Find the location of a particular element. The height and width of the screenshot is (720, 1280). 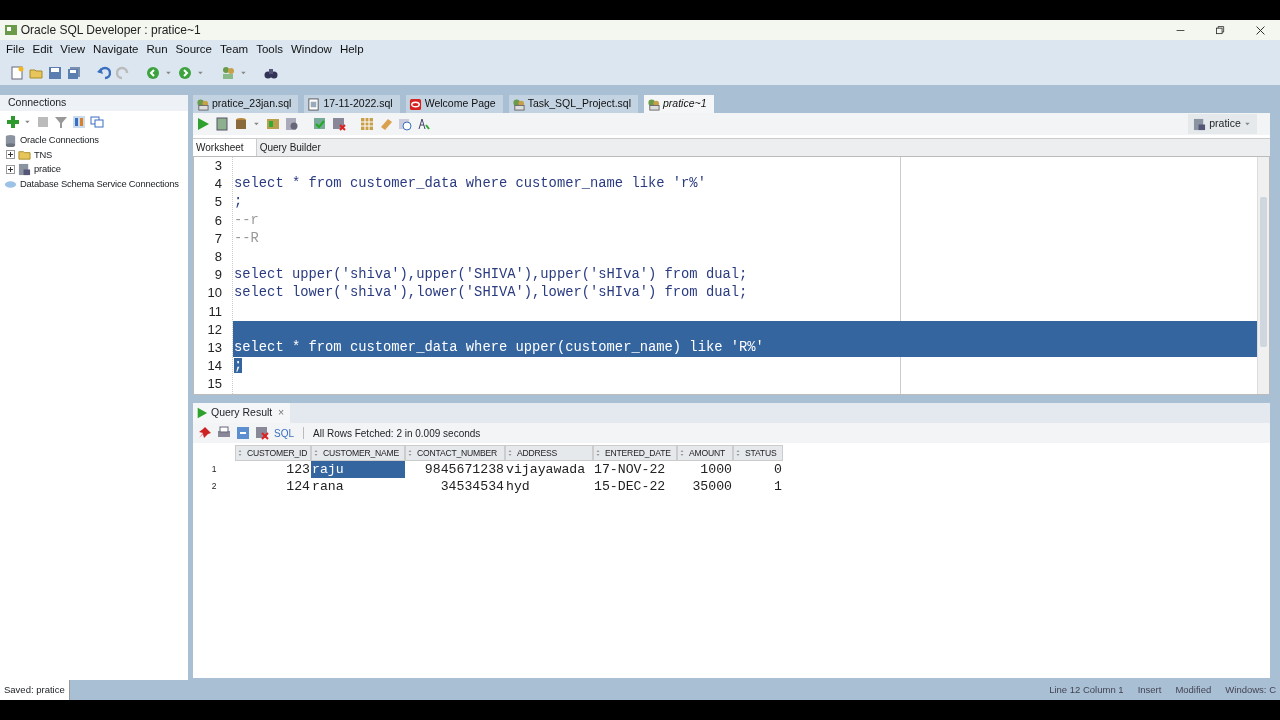

table-cell: 15-DEC-22 is located at coordinates (635, 486).